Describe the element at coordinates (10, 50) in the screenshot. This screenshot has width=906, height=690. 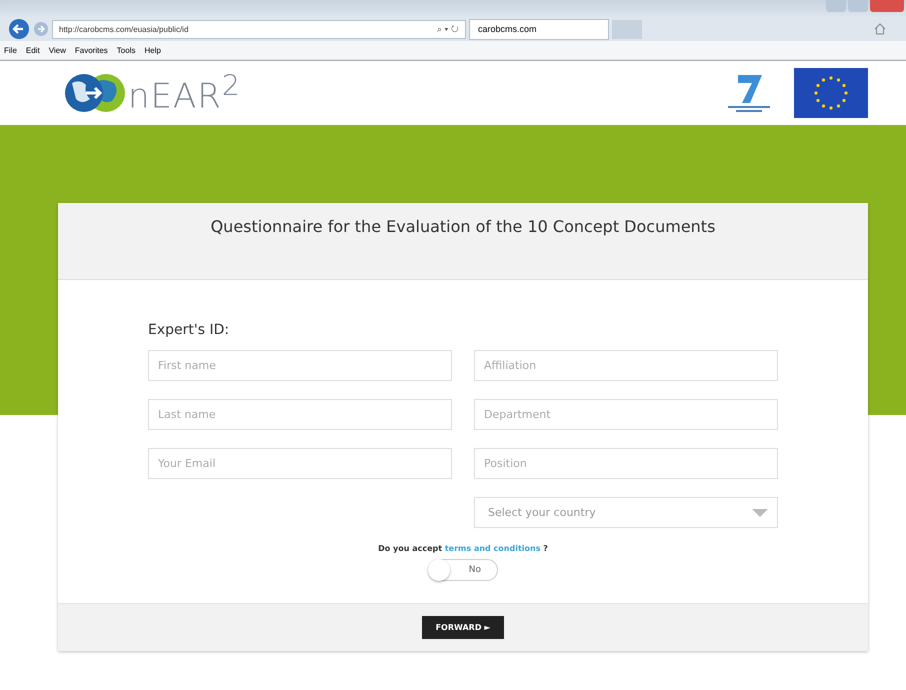
I see `menu-item: File` at that location.